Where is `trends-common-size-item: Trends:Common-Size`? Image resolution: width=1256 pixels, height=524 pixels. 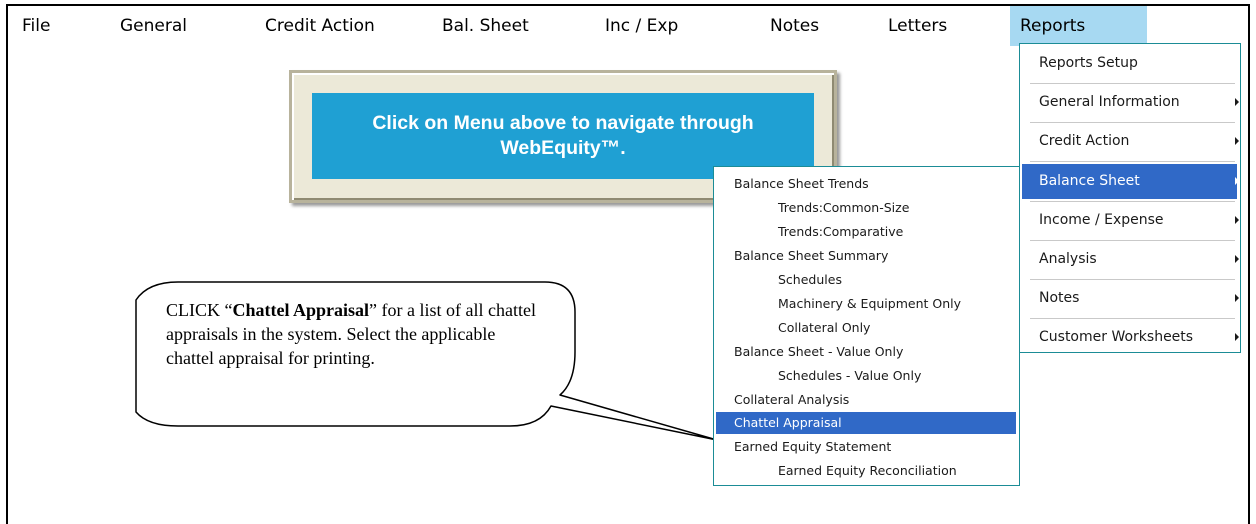
trends-common-size-item: Trends:Common-Size is located at coordinates (866, 208).